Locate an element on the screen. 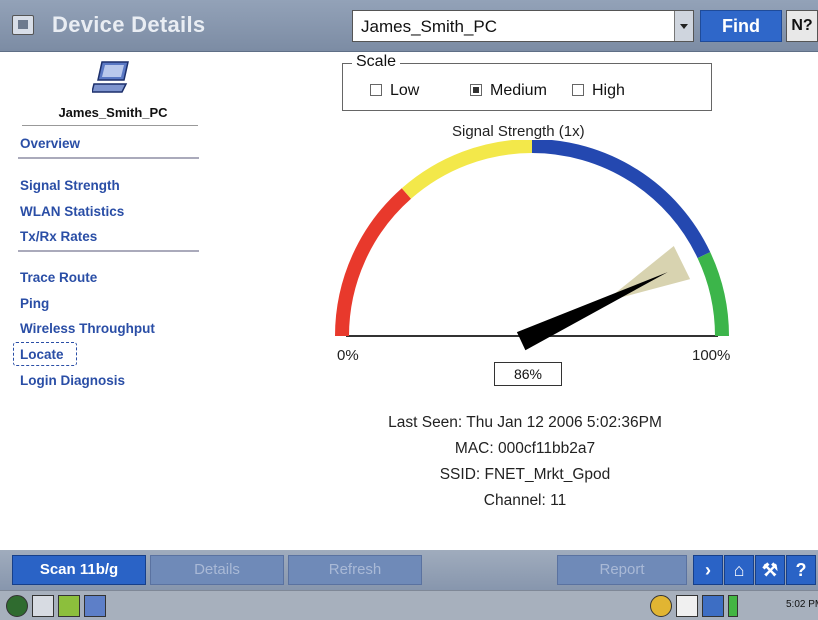 This screenshot has height=620, width=818. sidebar-item-locate: Locate is located at coordinates (42, 354).